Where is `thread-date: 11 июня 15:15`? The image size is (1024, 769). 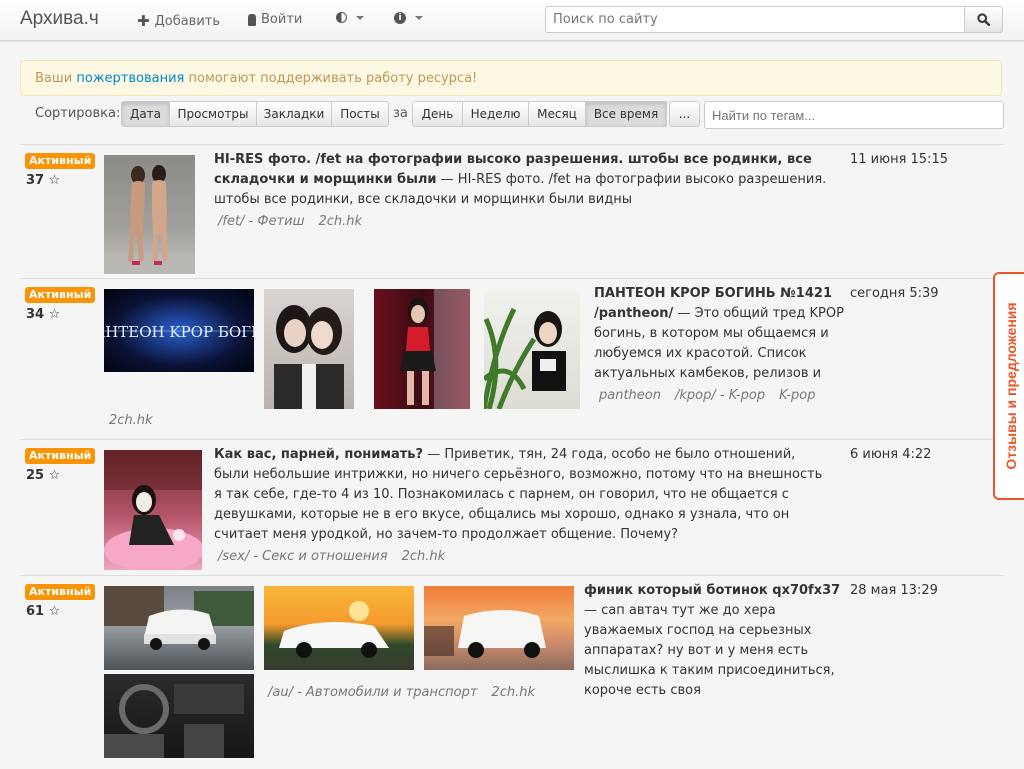
thread-date: 11 июня 15:15 is located at coordinates (899, 159).